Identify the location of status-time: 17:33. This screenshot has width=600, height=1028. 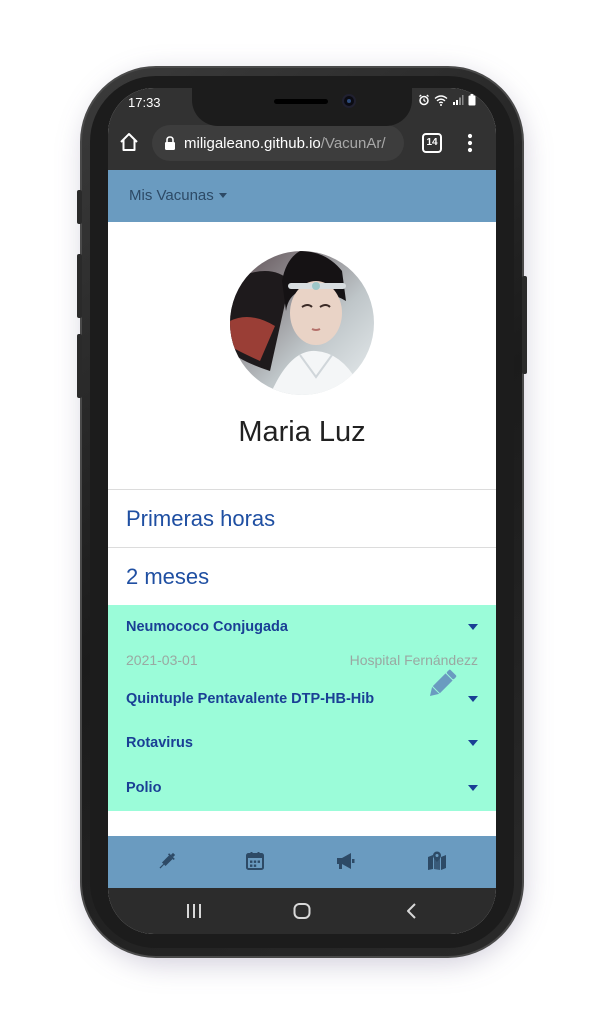
(144, 102).